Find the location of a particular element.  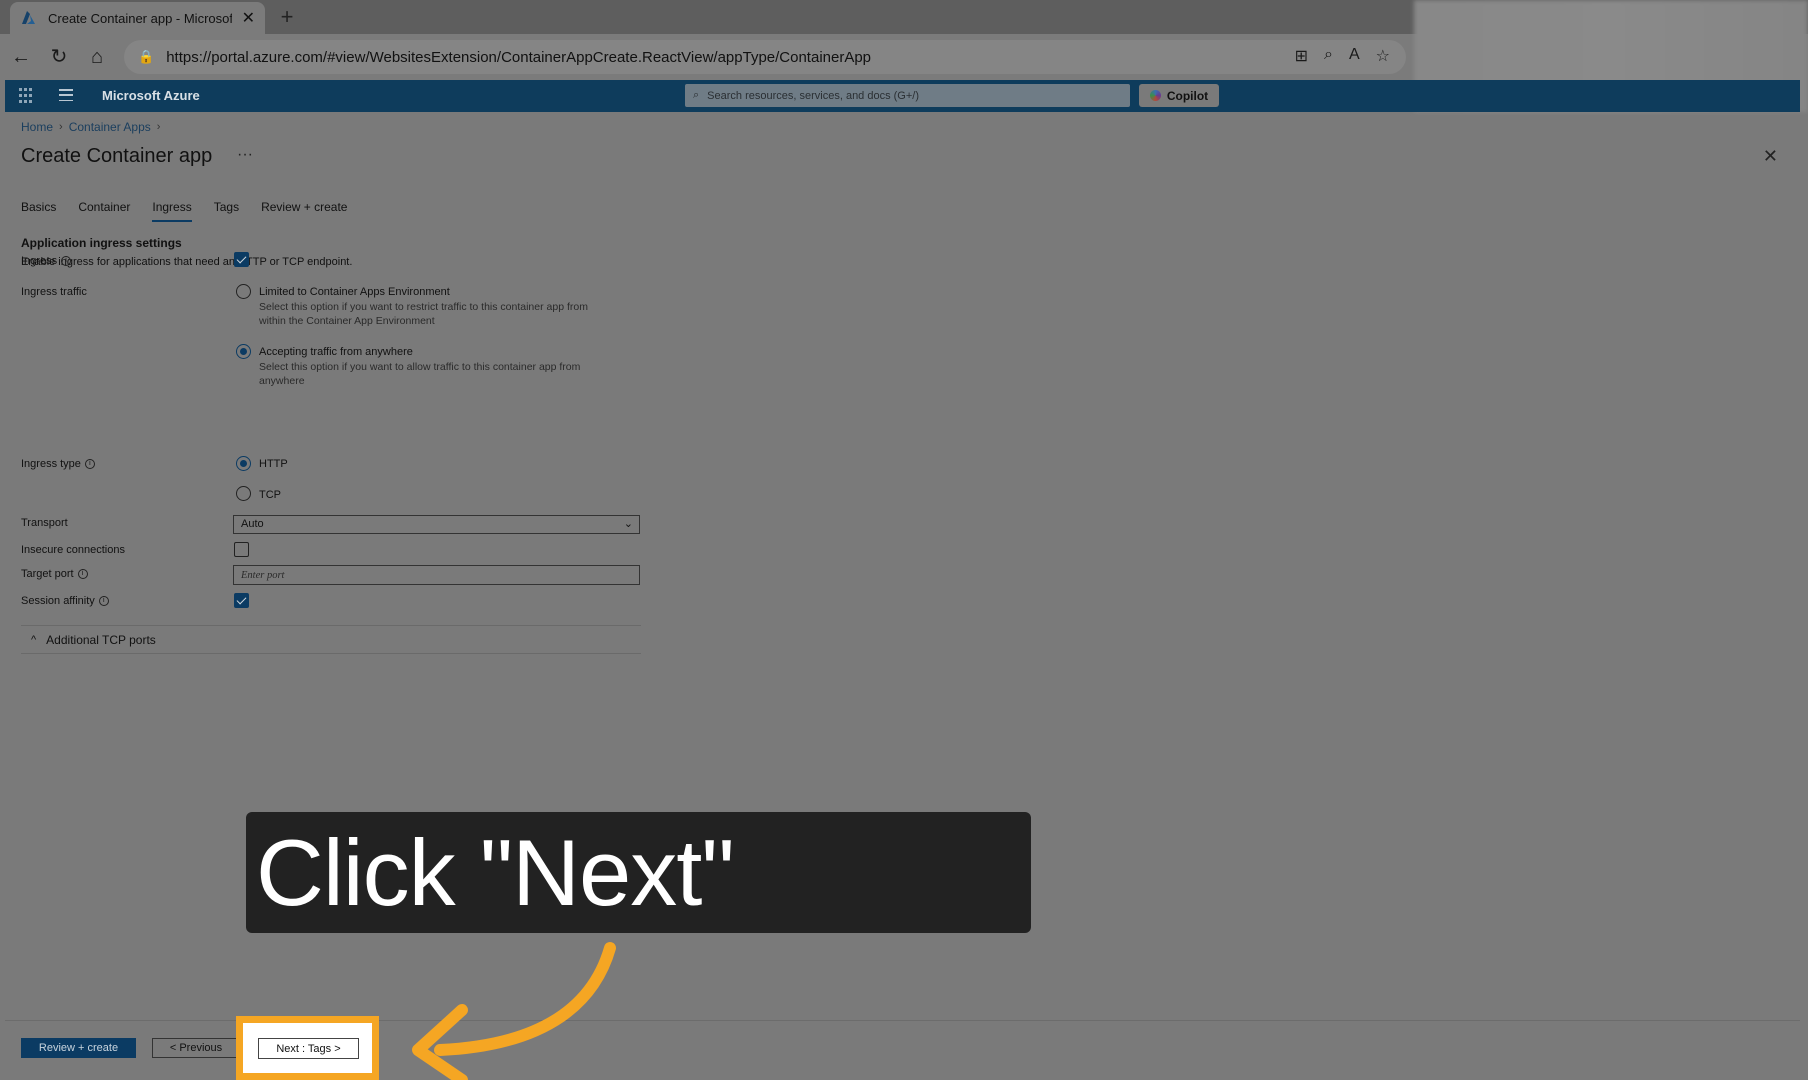

radio-tcp-label: TCP is located at coordinates (270, 495).